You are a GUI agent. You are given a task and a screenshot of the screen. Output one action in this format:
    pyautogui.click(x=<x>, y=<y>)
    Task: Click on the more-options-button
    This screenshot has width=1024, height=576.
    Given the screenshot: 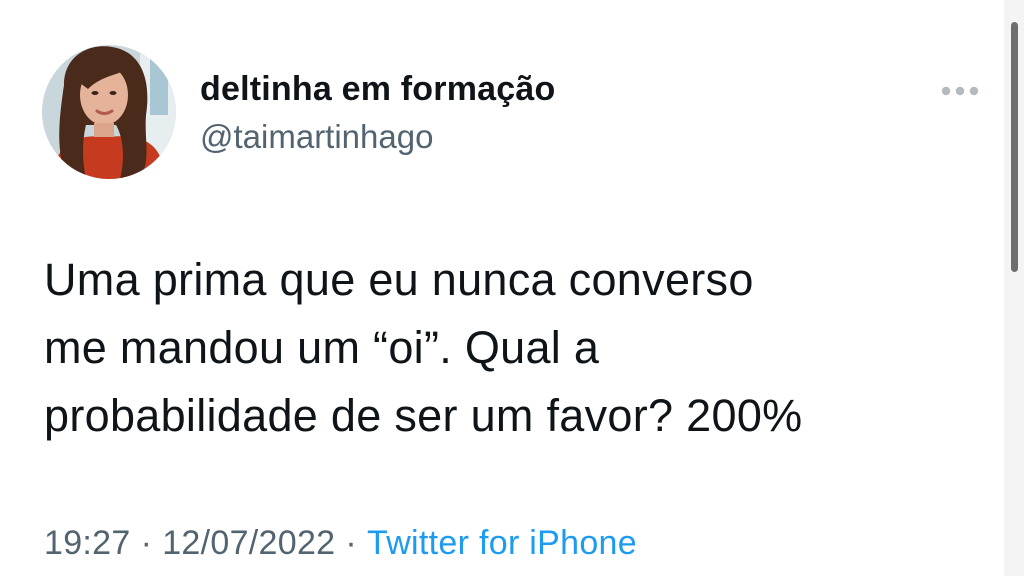 What is the action you would take?
    pyautogui.click(x=960, y=91)
    